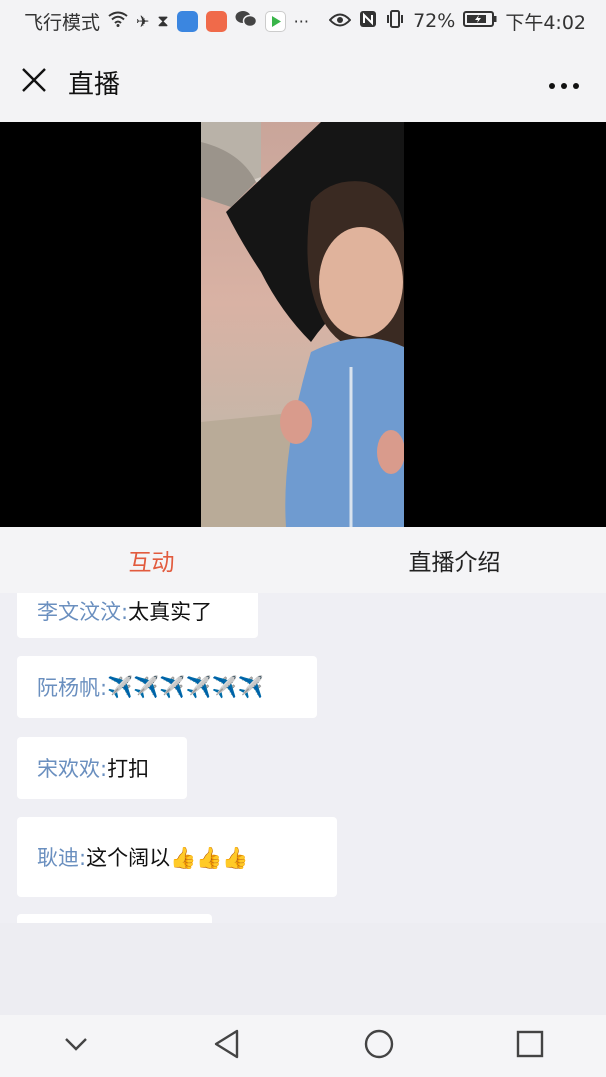  I want to click on shield-app-icon, so click(187, 21).